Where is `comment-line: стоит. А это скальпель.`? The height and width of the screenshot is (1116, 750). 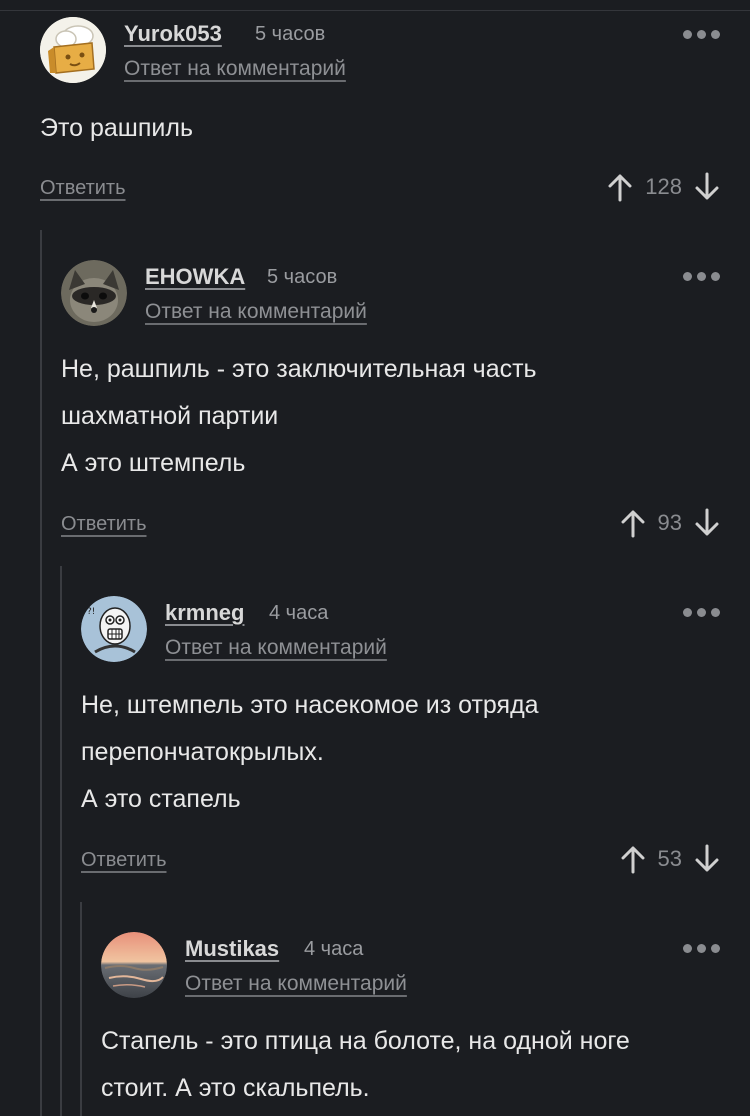 comment-line: стоит. А это скальпель. is located at coordinates (235, 1088).